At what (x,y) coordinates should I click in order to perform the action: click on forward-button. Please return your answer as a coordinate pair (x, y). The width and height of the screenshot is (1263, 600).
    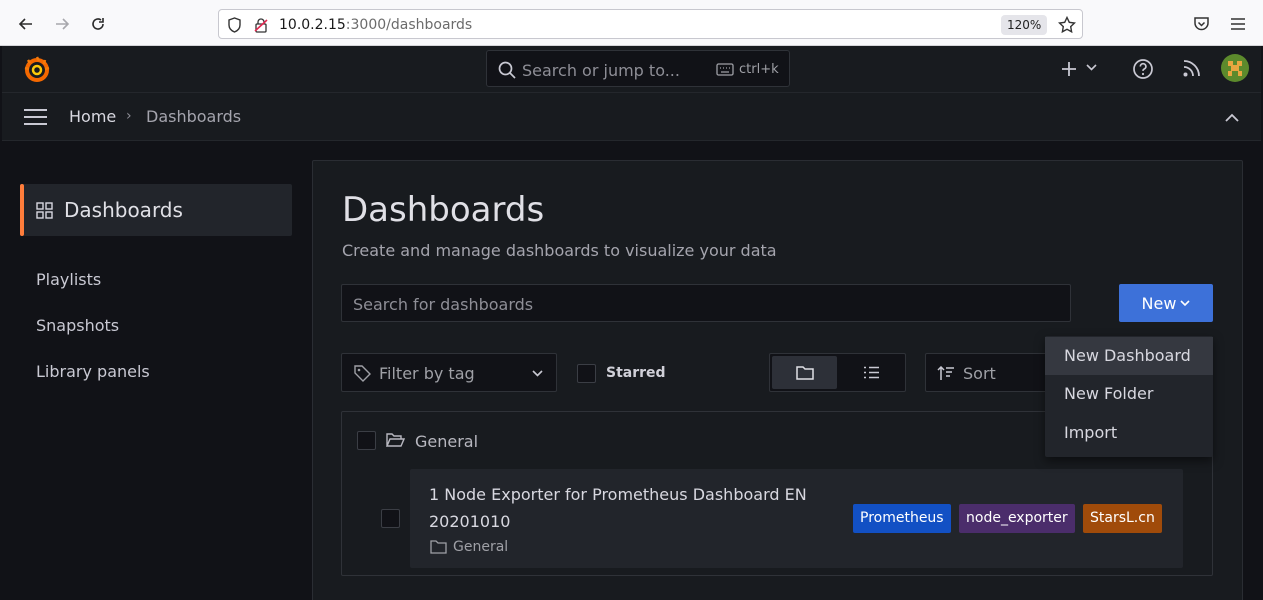
    Looking at the image, I should click on (62, 24).